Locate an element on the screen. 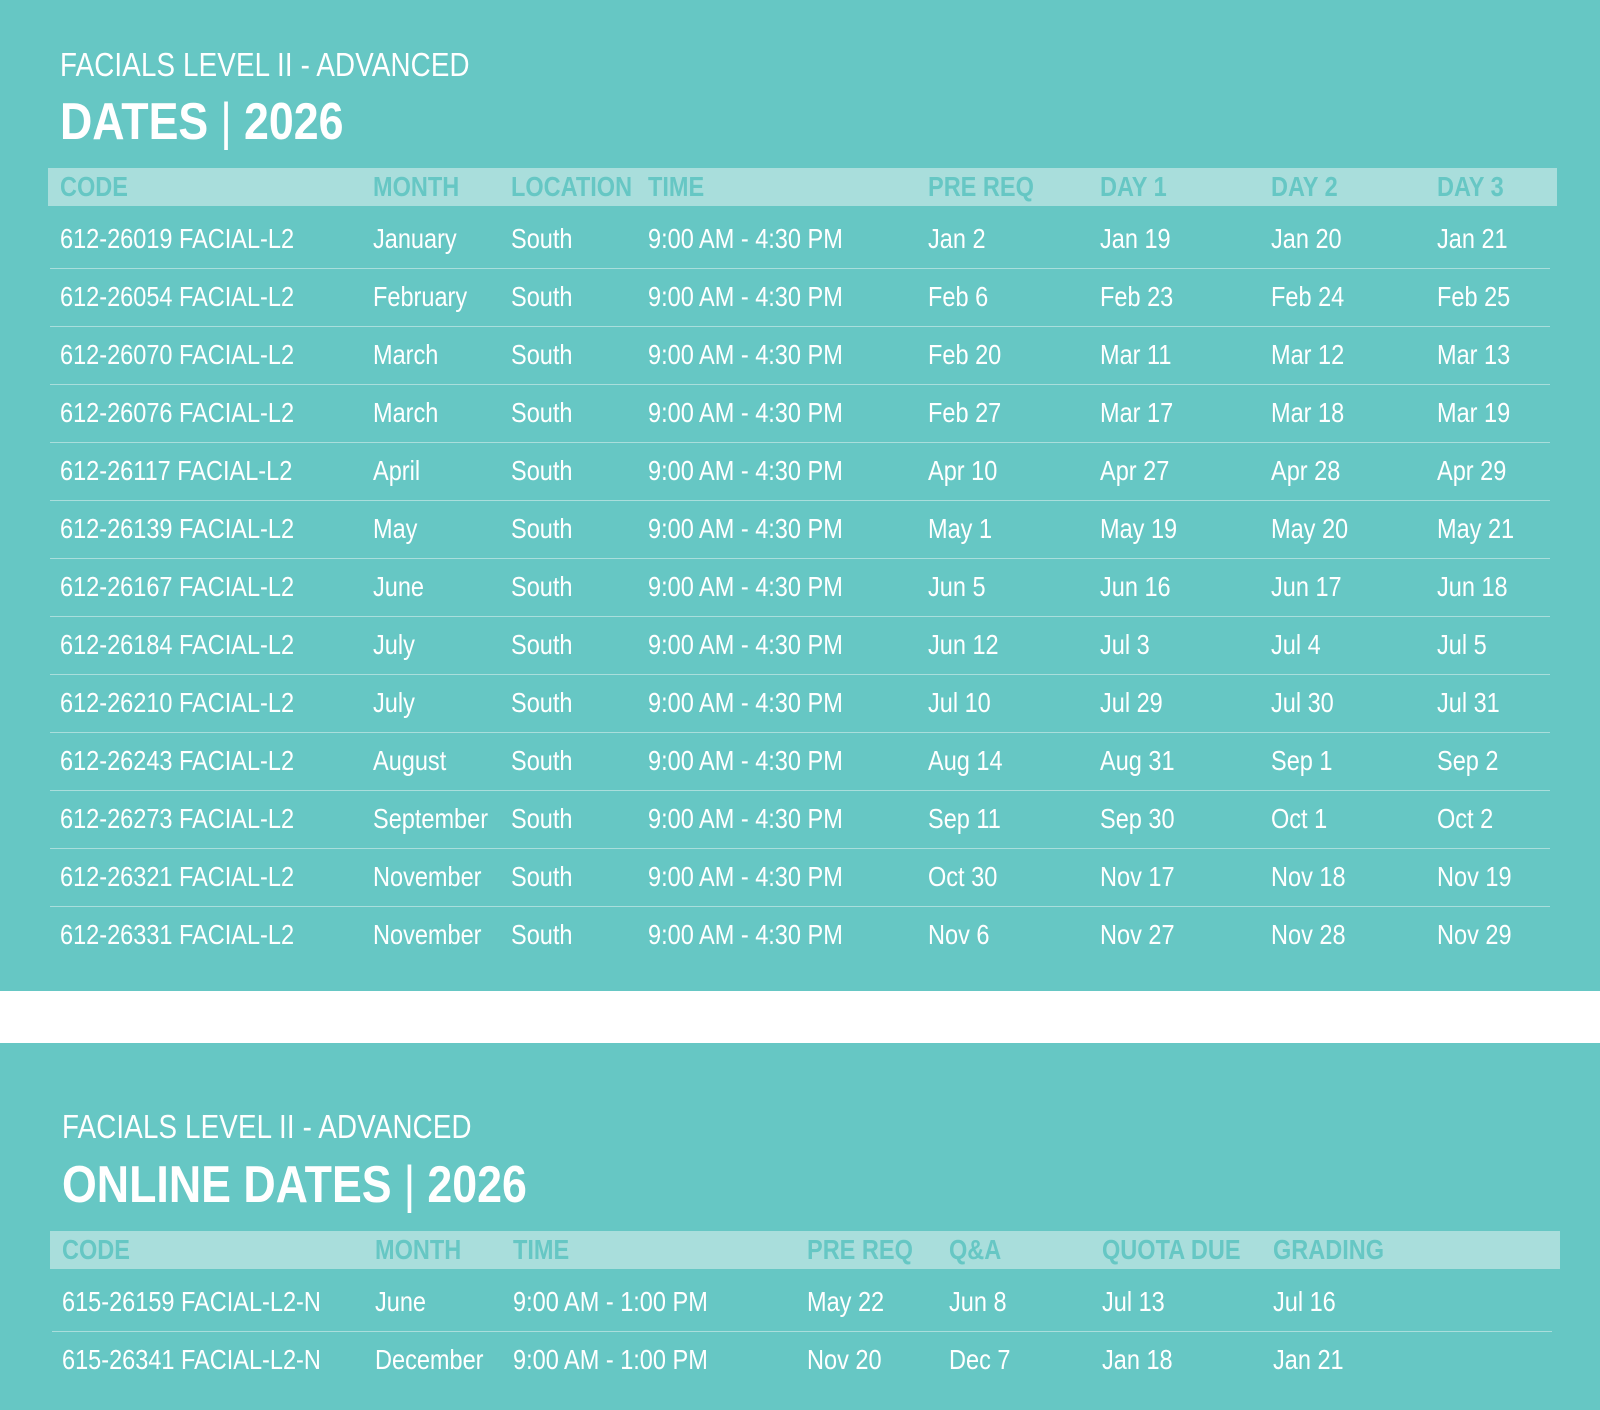 This screenshot has height=1410, width=1600. cell-code: 612-26167 FACIAL-L2 is located at coordinates (177, 586).